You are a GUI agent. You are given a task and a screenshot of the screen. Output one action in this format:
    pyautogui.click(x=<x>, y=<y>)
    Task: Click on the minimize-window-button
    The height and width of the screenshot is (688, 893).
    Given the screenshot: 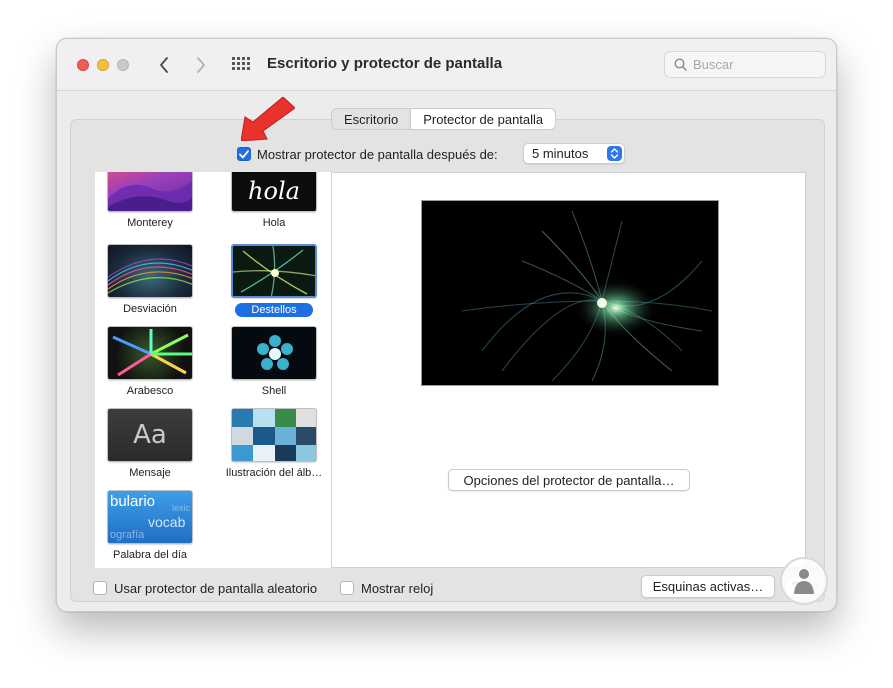 What is the action you would take?
    pyautogui.click(x=103, y=65)
    